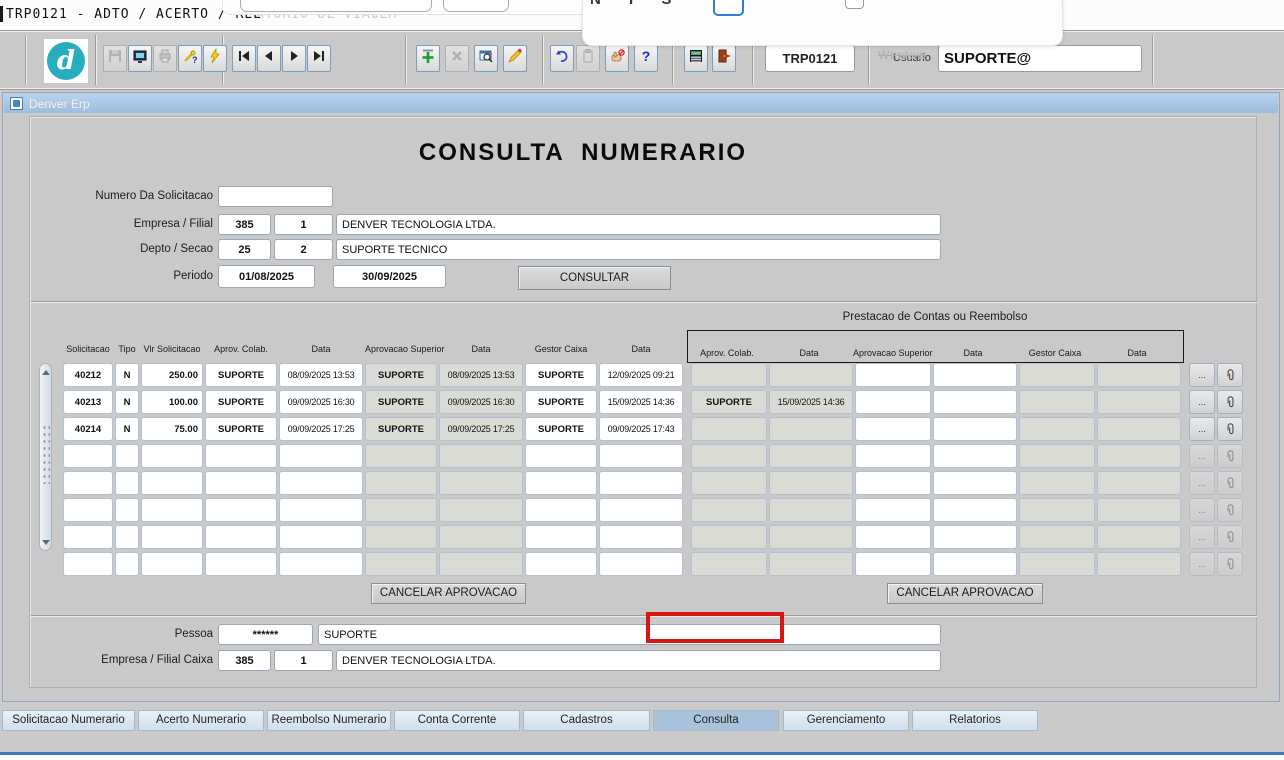  I want to click on numero-input, so click(275, 196).